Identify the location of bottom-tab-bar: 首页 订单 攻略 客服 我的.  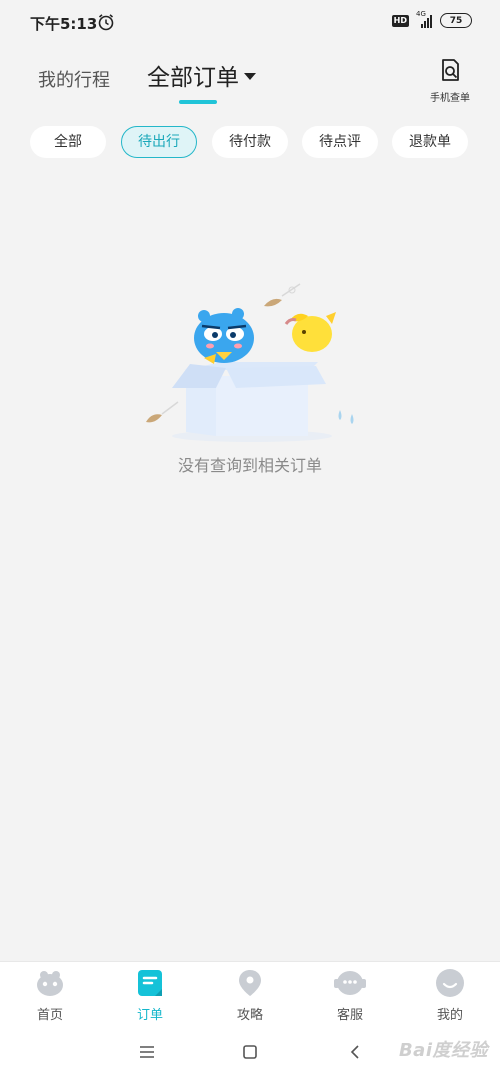
(250, 992).